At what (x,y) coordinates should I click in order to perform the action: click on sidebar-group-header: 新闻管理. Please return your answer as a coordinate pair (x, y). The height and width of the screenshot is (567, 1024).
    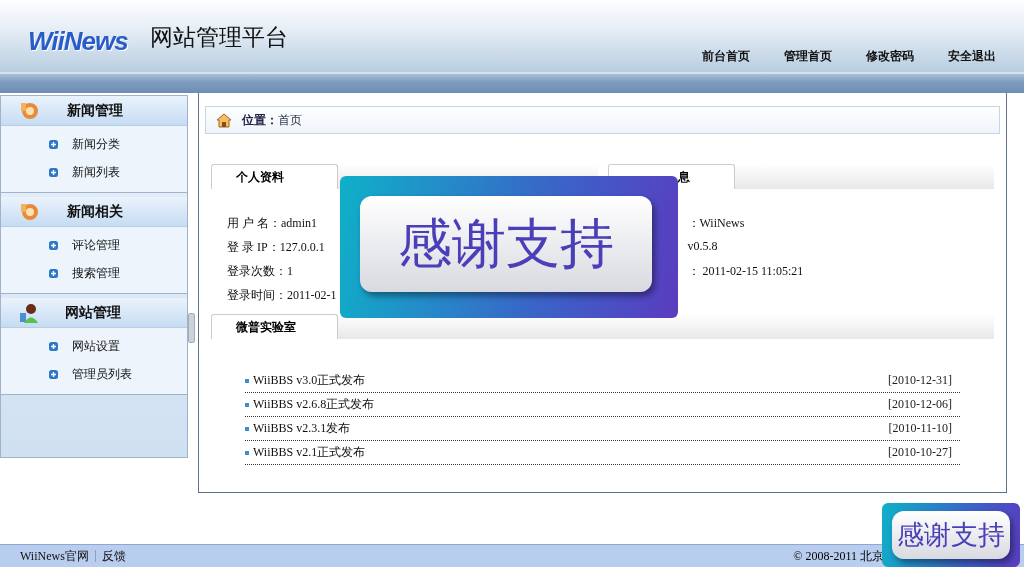
    Looking at the image, I should click on (94, 111).